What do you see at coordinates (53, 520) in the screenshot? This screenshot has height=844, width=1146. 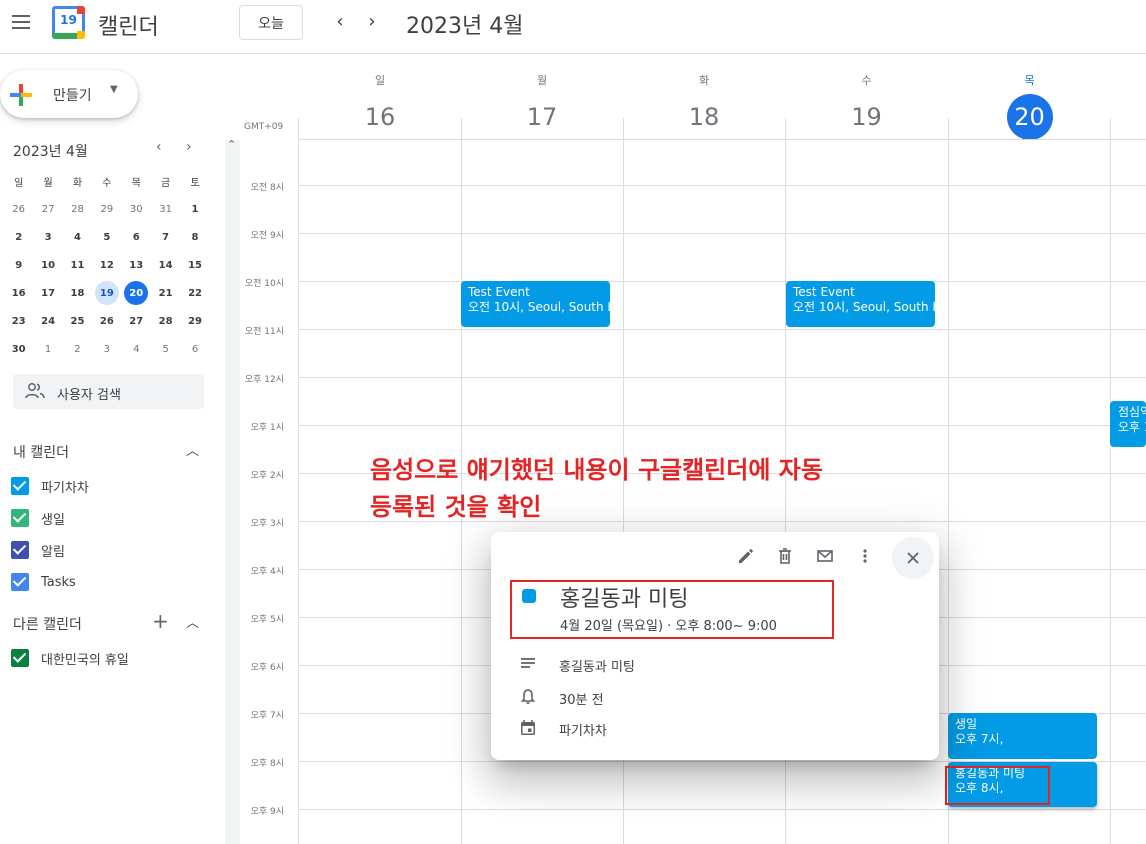 I see `calendar-label: 생일` at bounding box center [53, 520].